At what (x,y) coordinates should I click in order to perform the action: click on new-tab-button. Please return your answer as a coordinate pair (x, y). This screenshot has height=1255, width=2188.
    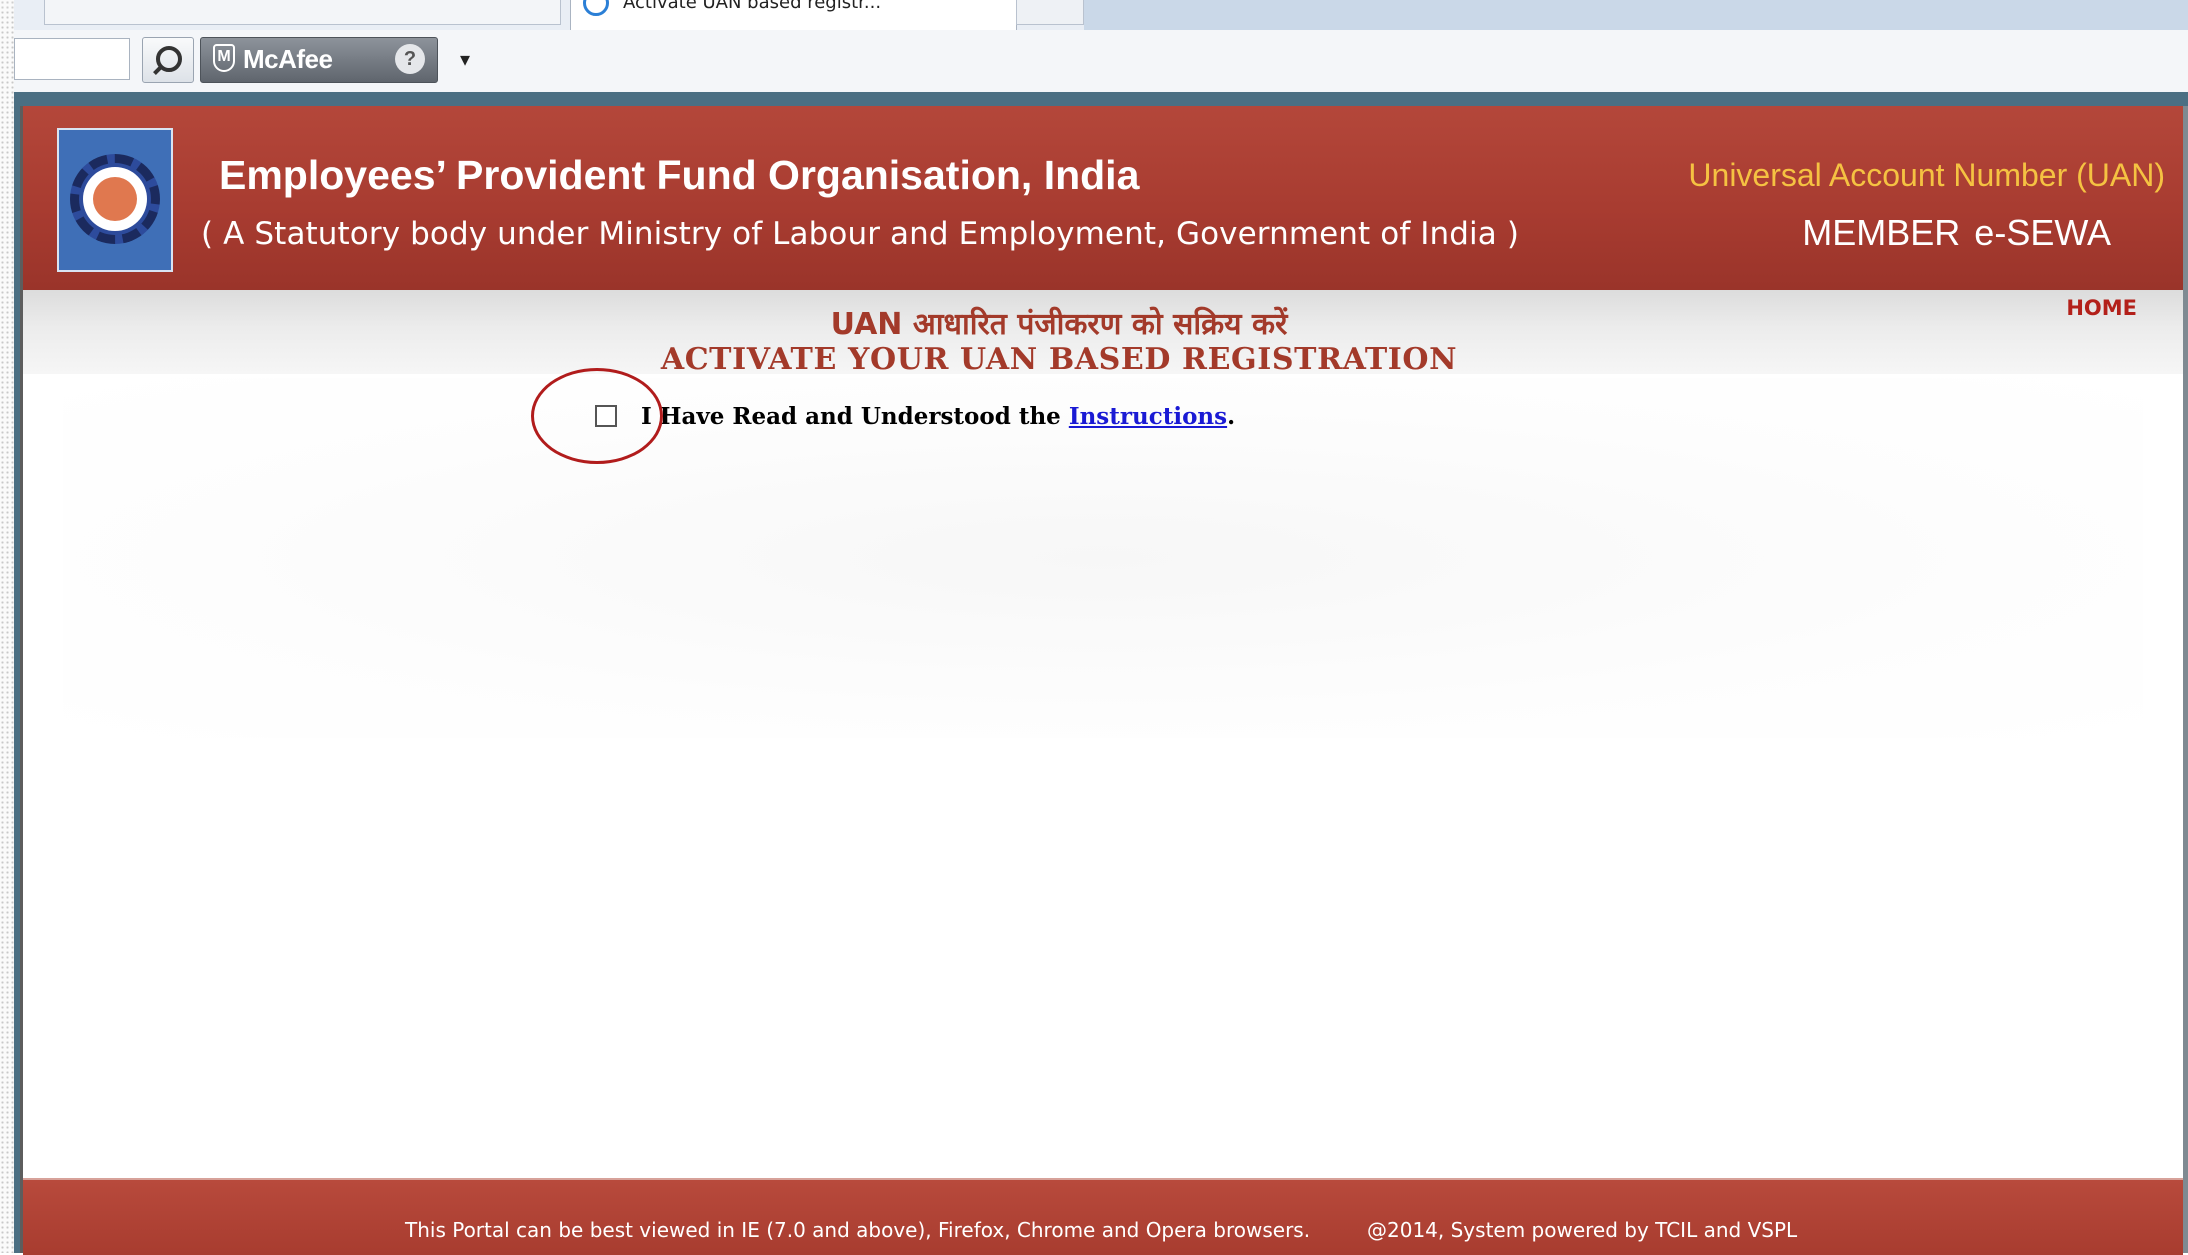
    Looking at the image, I should click on (1050, 12).